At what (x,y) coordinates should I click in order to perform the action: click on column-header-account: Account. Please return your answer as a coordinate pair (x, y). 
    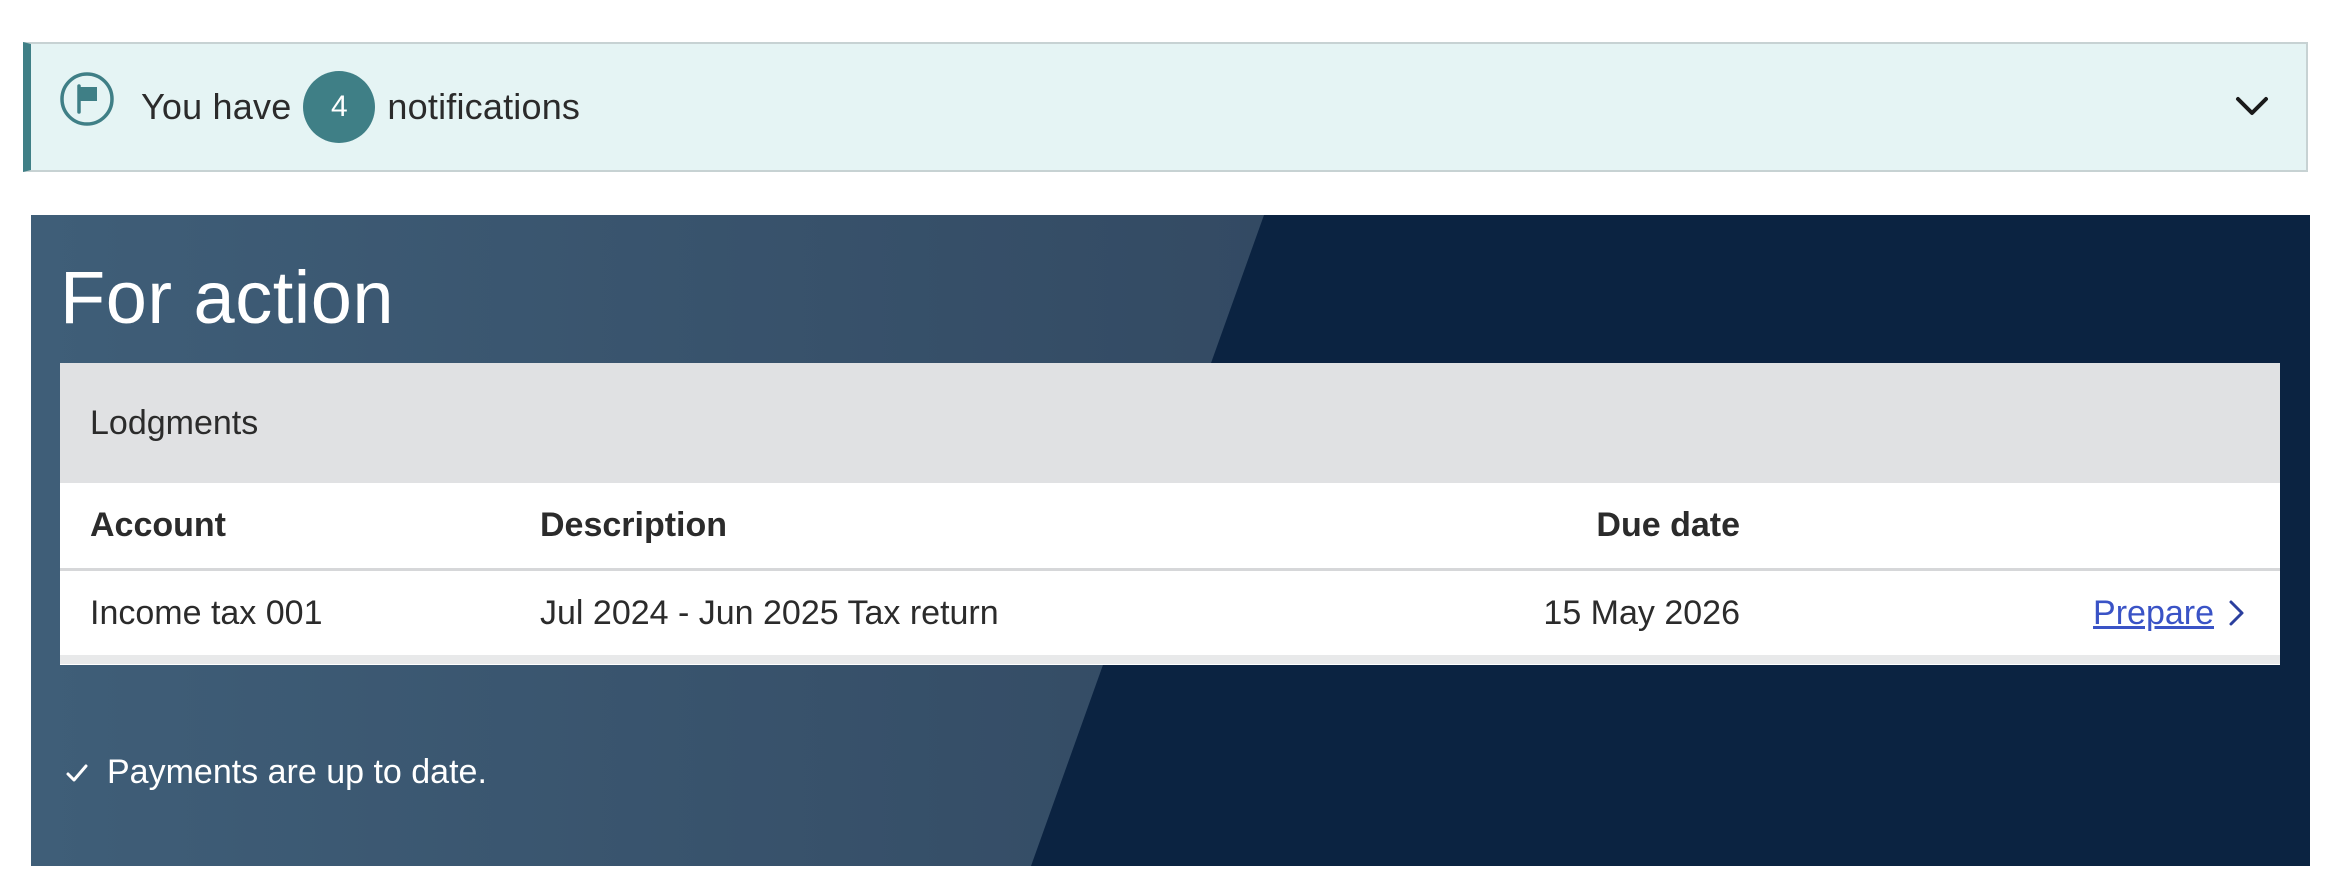
    Looking at the image, I should click on (300, 527).